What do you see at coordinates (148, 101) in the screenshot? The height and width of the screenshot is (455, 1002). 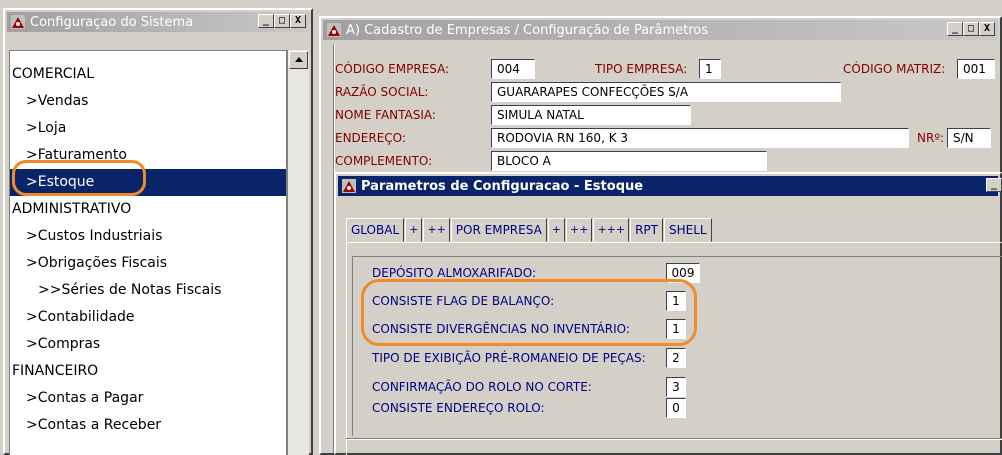 I see `tree-item-vendas: >Vendas` at bounding box center [148, 101].